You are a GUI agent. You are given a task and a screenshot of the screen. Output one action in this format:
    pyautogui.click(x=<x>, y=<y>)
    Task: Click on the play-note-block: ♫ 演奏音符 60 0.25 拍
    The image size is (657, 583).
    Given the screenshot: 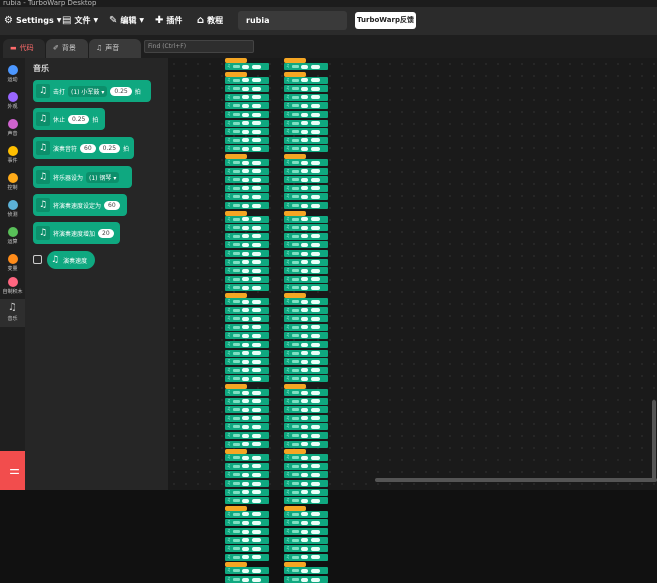 What is the action you would take?
    pyautogui.click(x=83, y=148)
    